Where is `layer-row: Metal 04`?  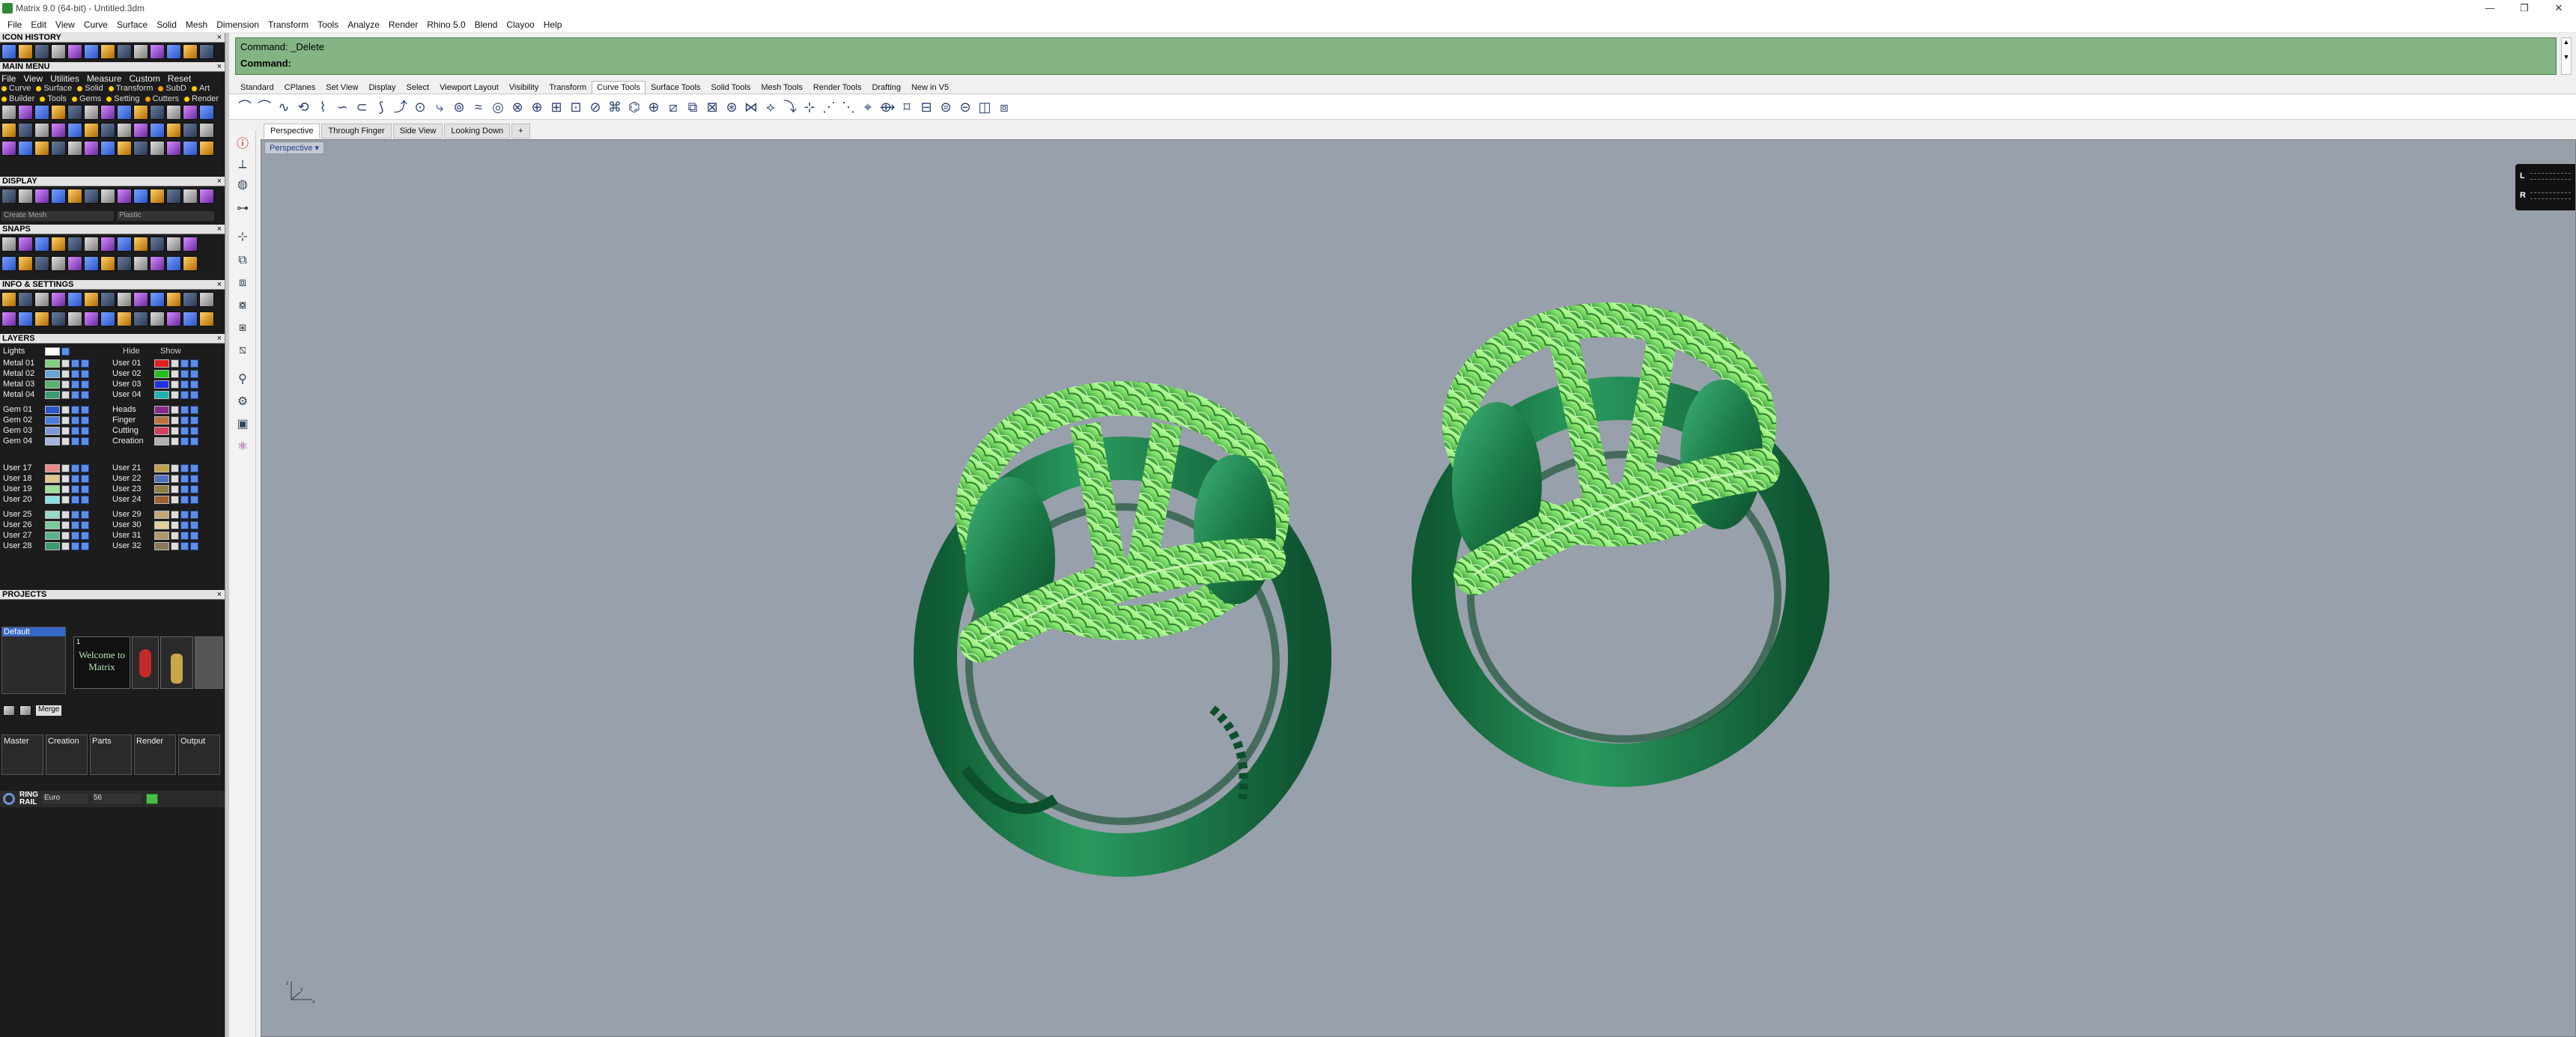
layer-row: Metal 04 is located at coordinates (47, 394).